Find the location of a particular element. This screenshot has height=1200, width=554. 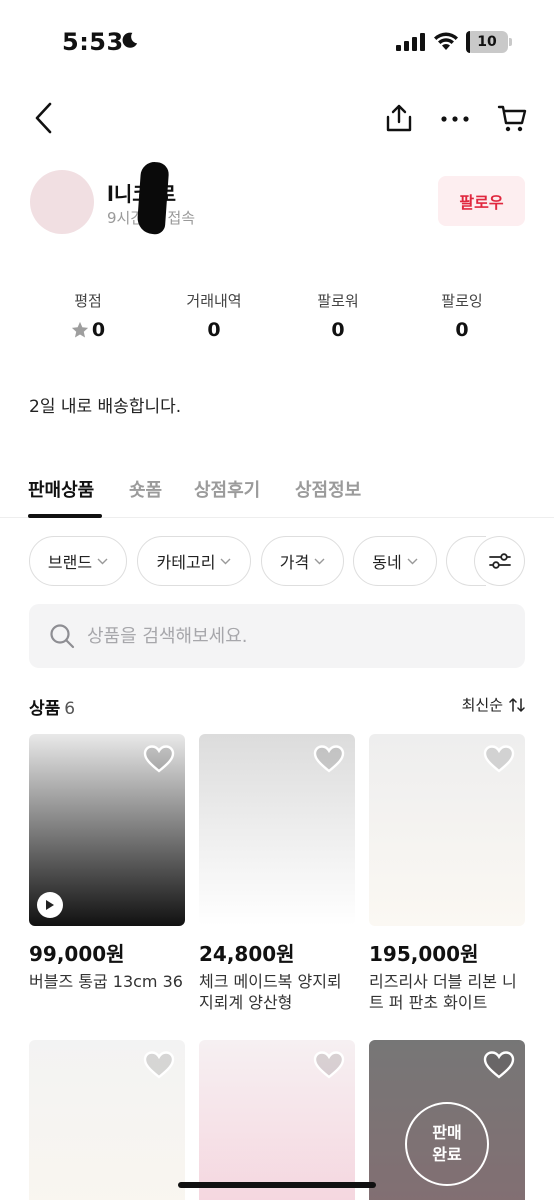

product-name: 체크 메이드복 양지뢰 지뢰계 양산형 is located at coordinates (270, 992).